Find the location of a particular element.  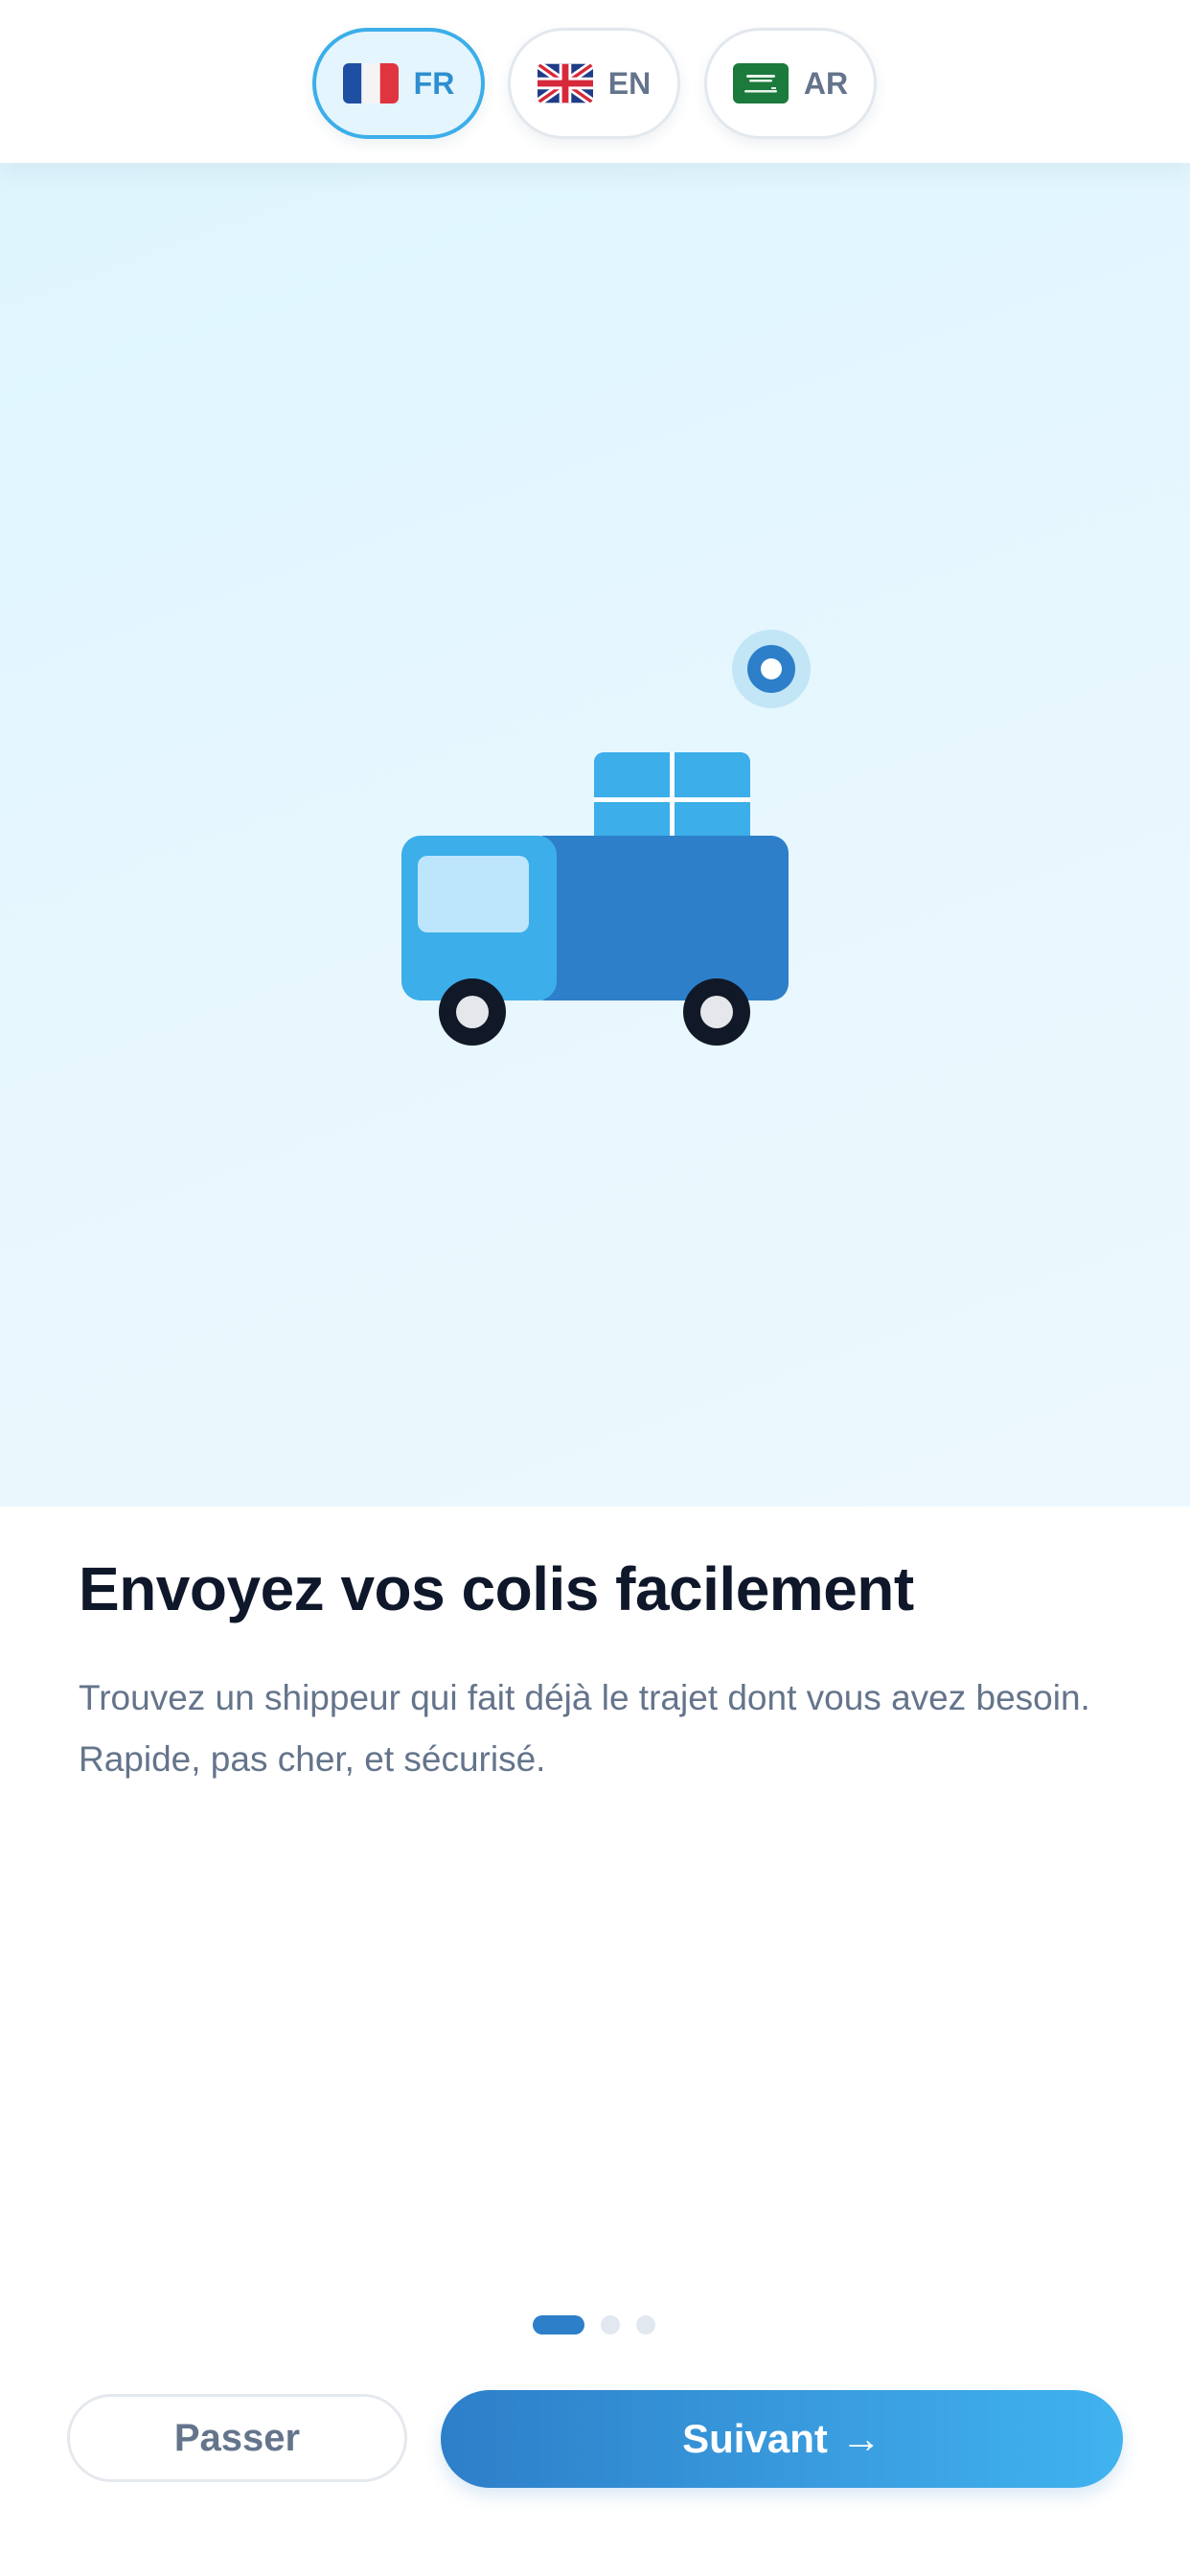

page-indicator-dot-active is located at coordinates (559, 2324).